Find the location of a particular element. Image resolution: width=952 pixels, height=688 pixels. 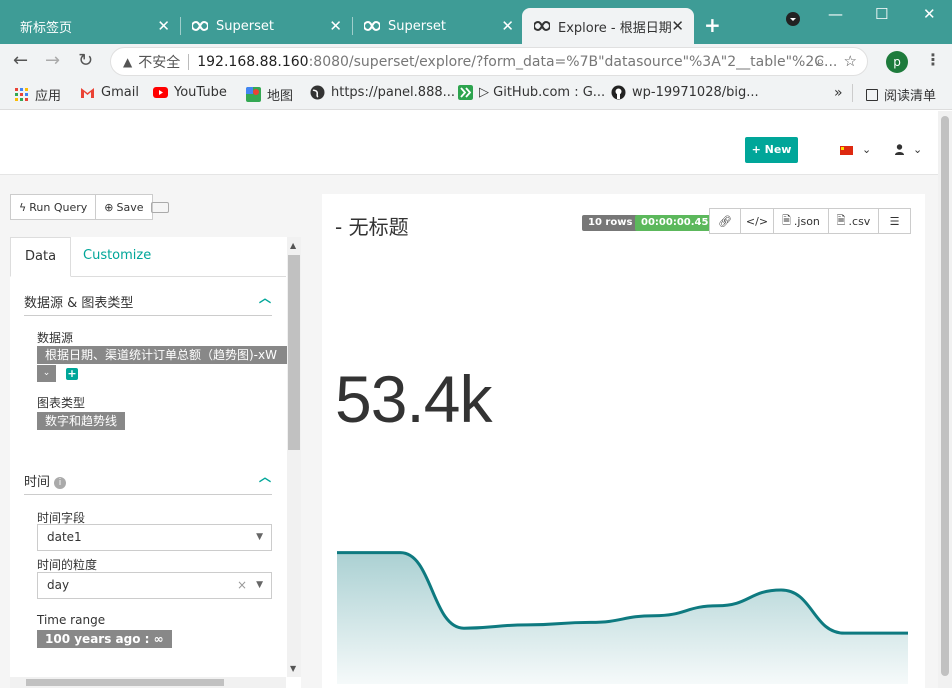

code-icon: </> is located at coordinates (757, 221).